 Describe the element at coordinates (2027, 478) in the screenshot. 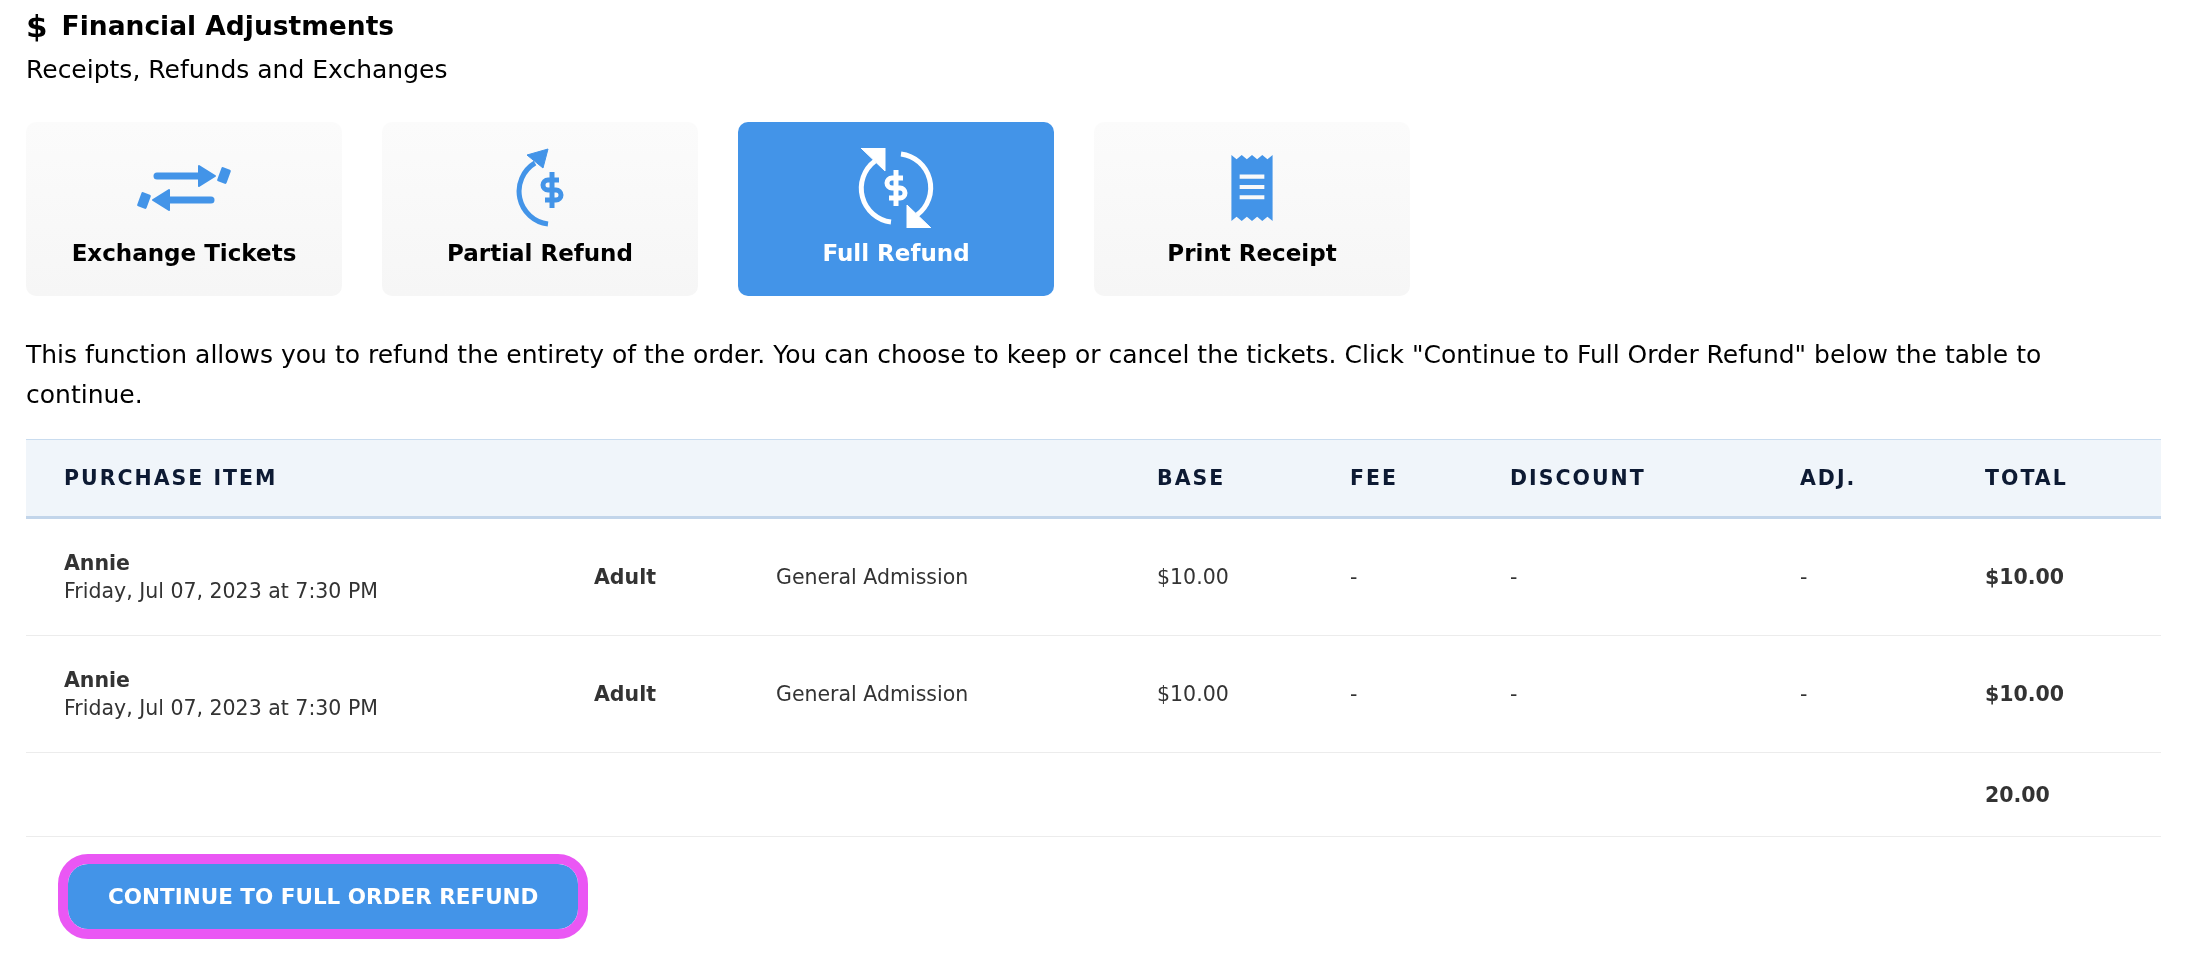

I see `column-header: TOTAL` at that location.